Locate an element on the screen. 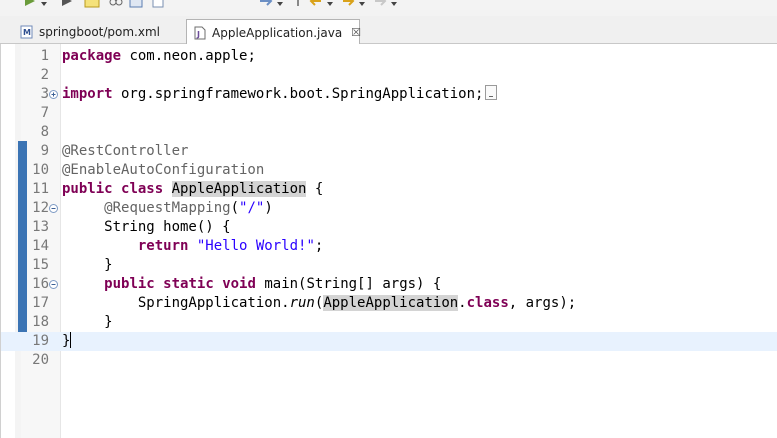  line-number: 16 is located at coordinates (40, 284).